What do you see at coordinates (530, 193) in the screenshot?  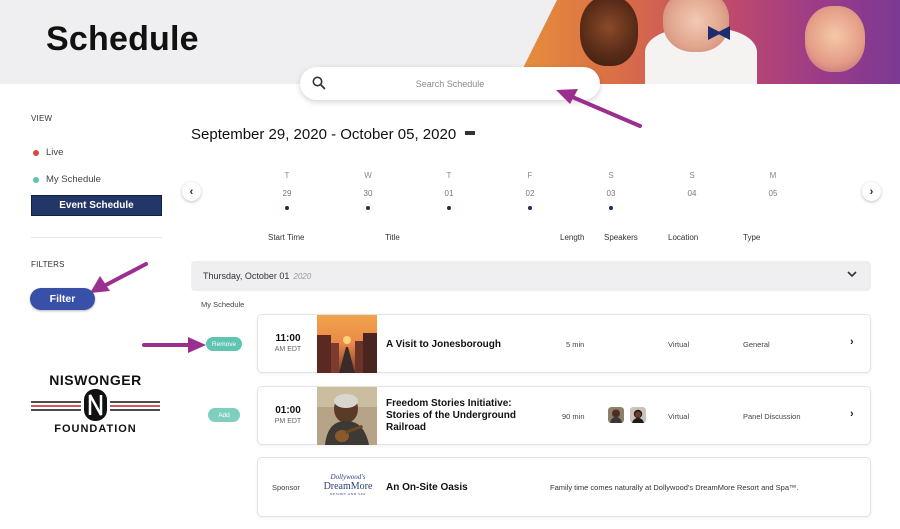 I see `day-number: 02` at bounding box center [530, 193].